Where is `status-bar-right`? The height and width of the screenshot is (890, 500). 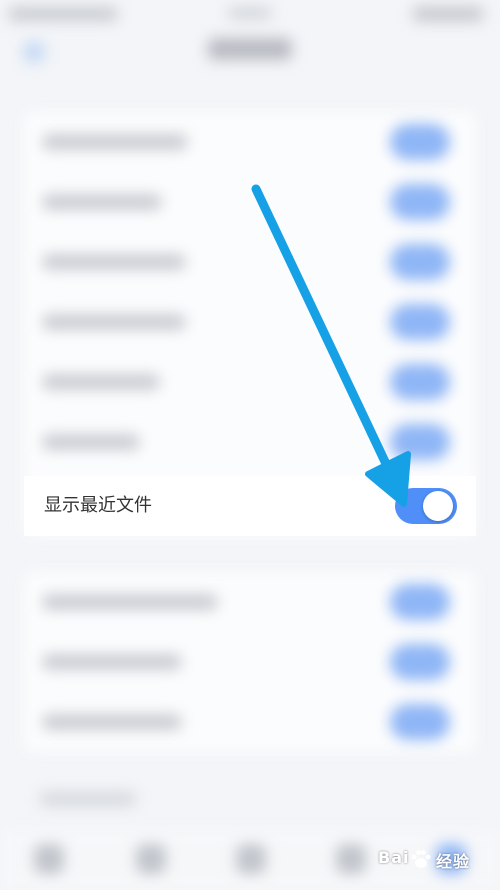
status-bar-right is located at coordinates (448, 14).